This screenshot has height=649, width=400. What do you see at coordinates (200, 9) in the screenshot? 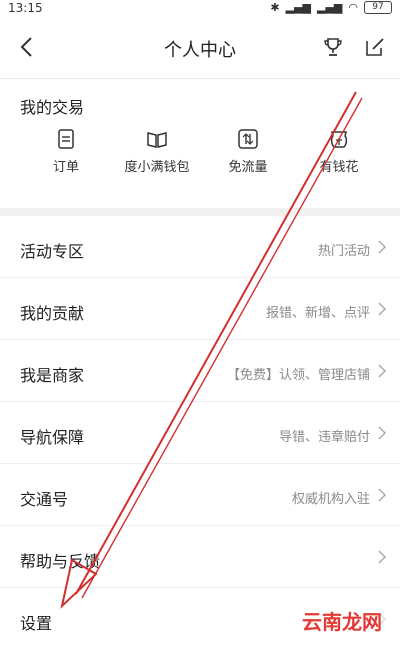
I see `status-bar: 13:15 ✱ ▂▄▆ ▂▄▆ ◠ 97` at bounding box center [200, 9].